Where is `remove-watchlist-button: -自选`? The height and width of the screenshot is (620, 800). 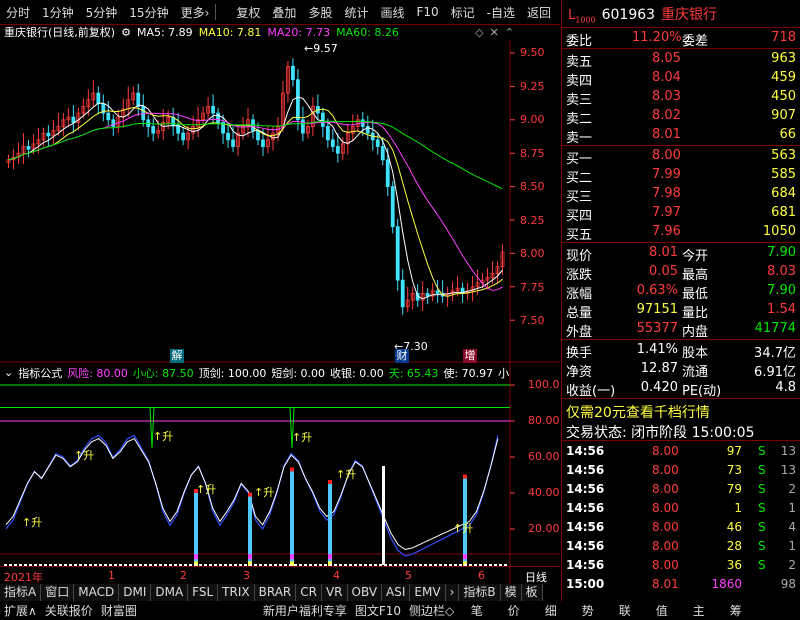
remove-watchlist-button: -自选 is located at coordinates (501, 12).